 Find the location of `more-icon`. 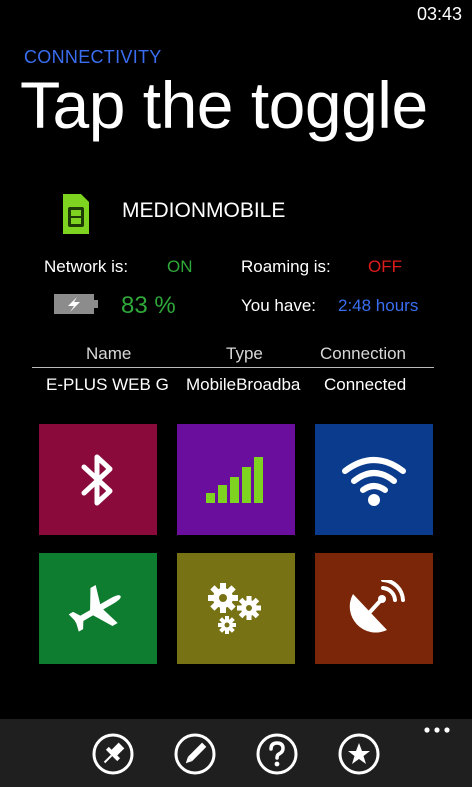

more-icon is located at coordinates (437, 730).